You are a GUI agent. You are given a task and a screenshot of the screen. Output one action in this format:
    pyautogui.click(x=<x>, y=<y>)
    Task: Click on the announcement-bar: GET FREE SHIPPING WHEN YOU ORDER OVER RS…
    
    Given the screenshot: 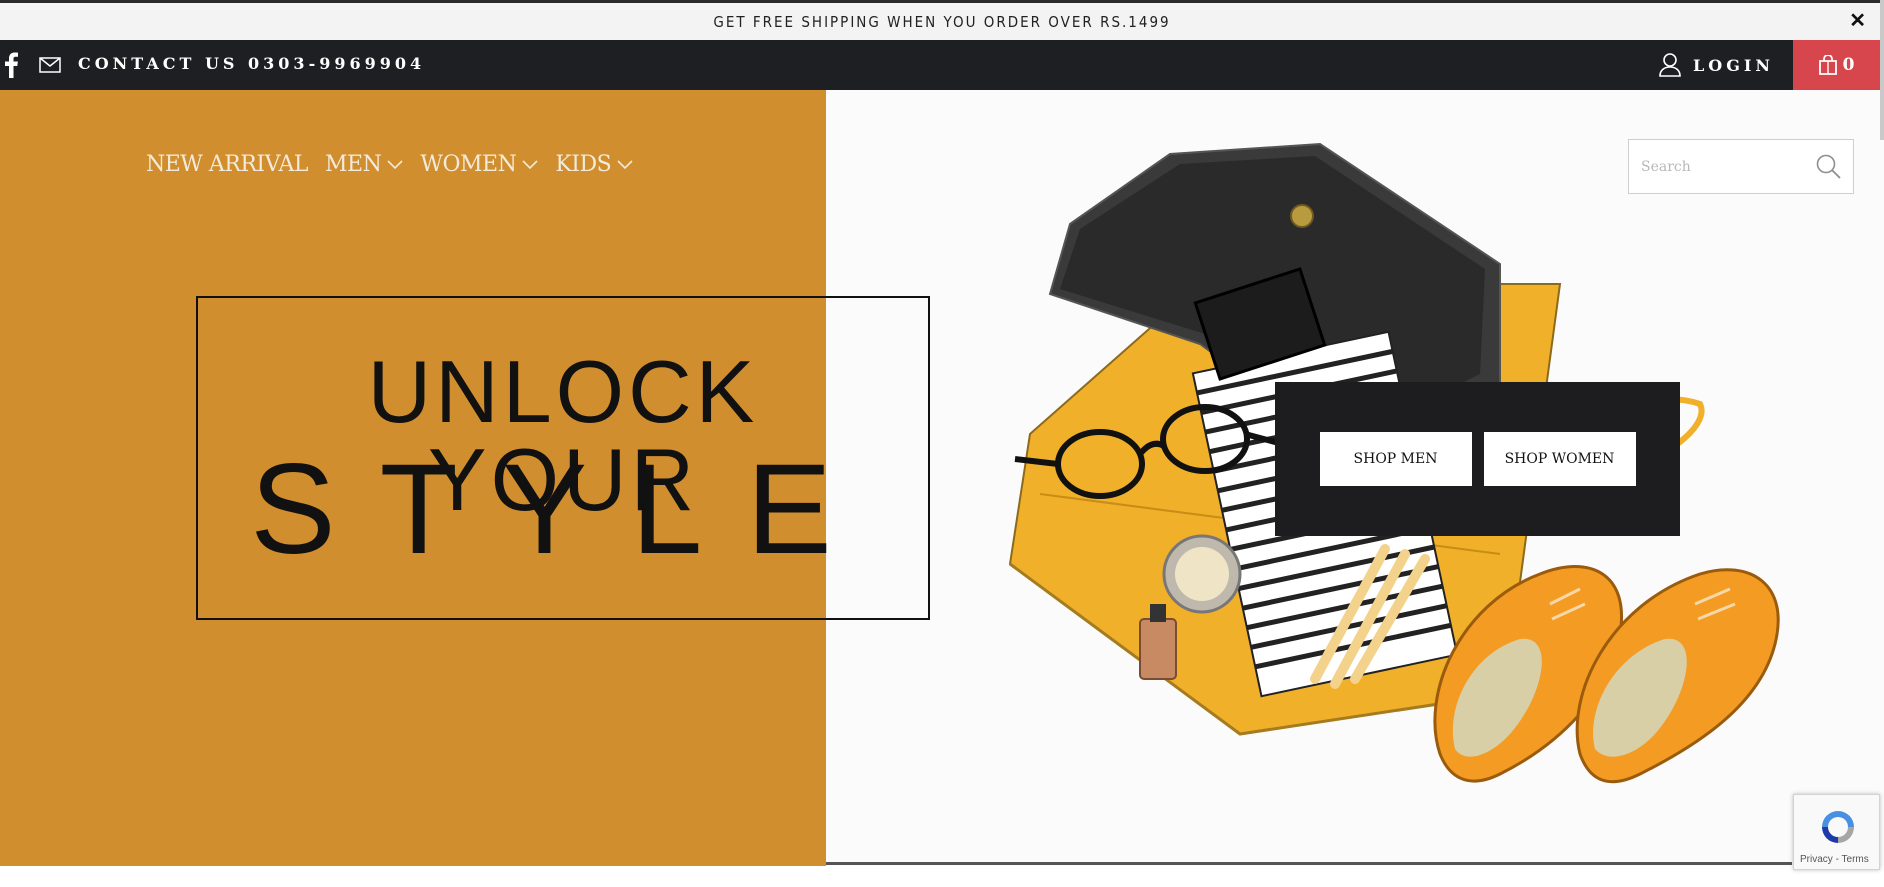 What is the action you would take?
    pyautogui.click(x=942, y=20)
    